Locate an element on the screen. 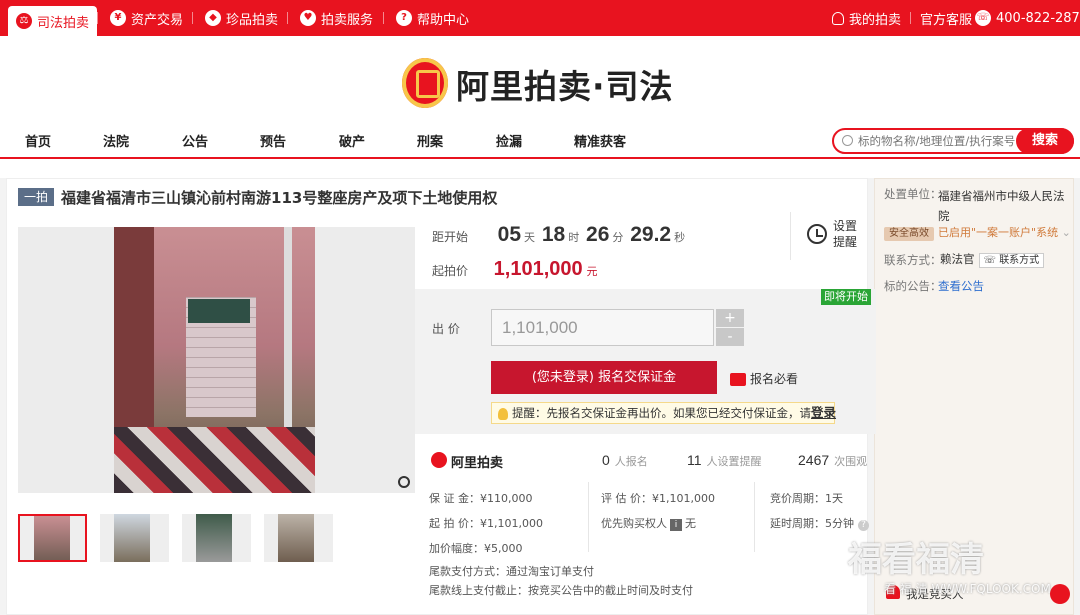 Image resolution: width=1080 pixels, height=615 pixels. register-deposit-button: (您未登录) 报名交保证金 is located at coordinates (604, 377).